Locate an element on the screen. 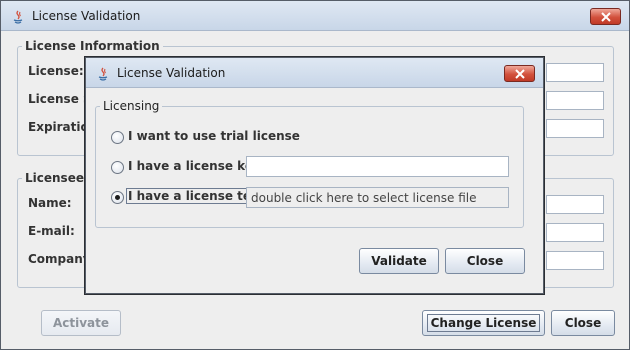 Image resolution: width=630 pixels, height=350 pixels. dialog-close-button-label: Close is located at coordinates (485, 261).